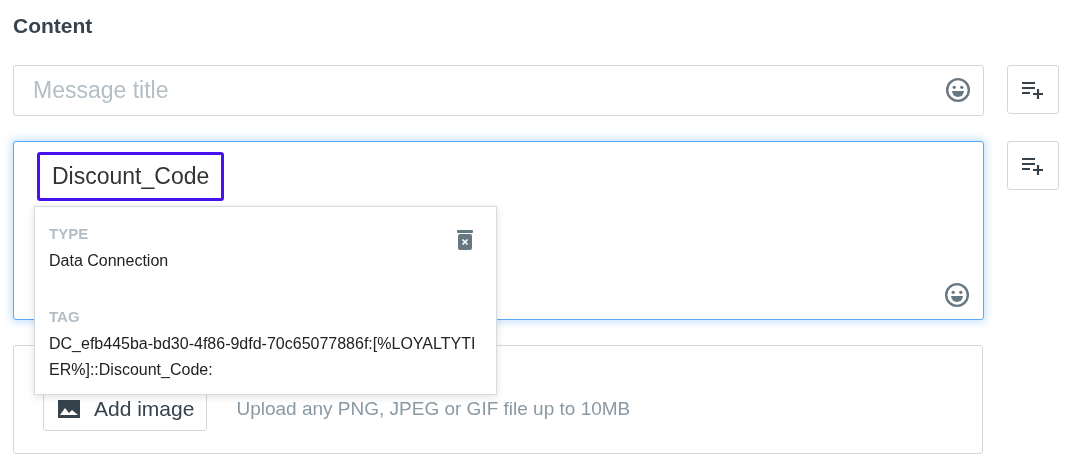 Image resolution: width=1086 pixels, height=476 pixels. I want to click on field-value: Data Connection, so click(109, 261).